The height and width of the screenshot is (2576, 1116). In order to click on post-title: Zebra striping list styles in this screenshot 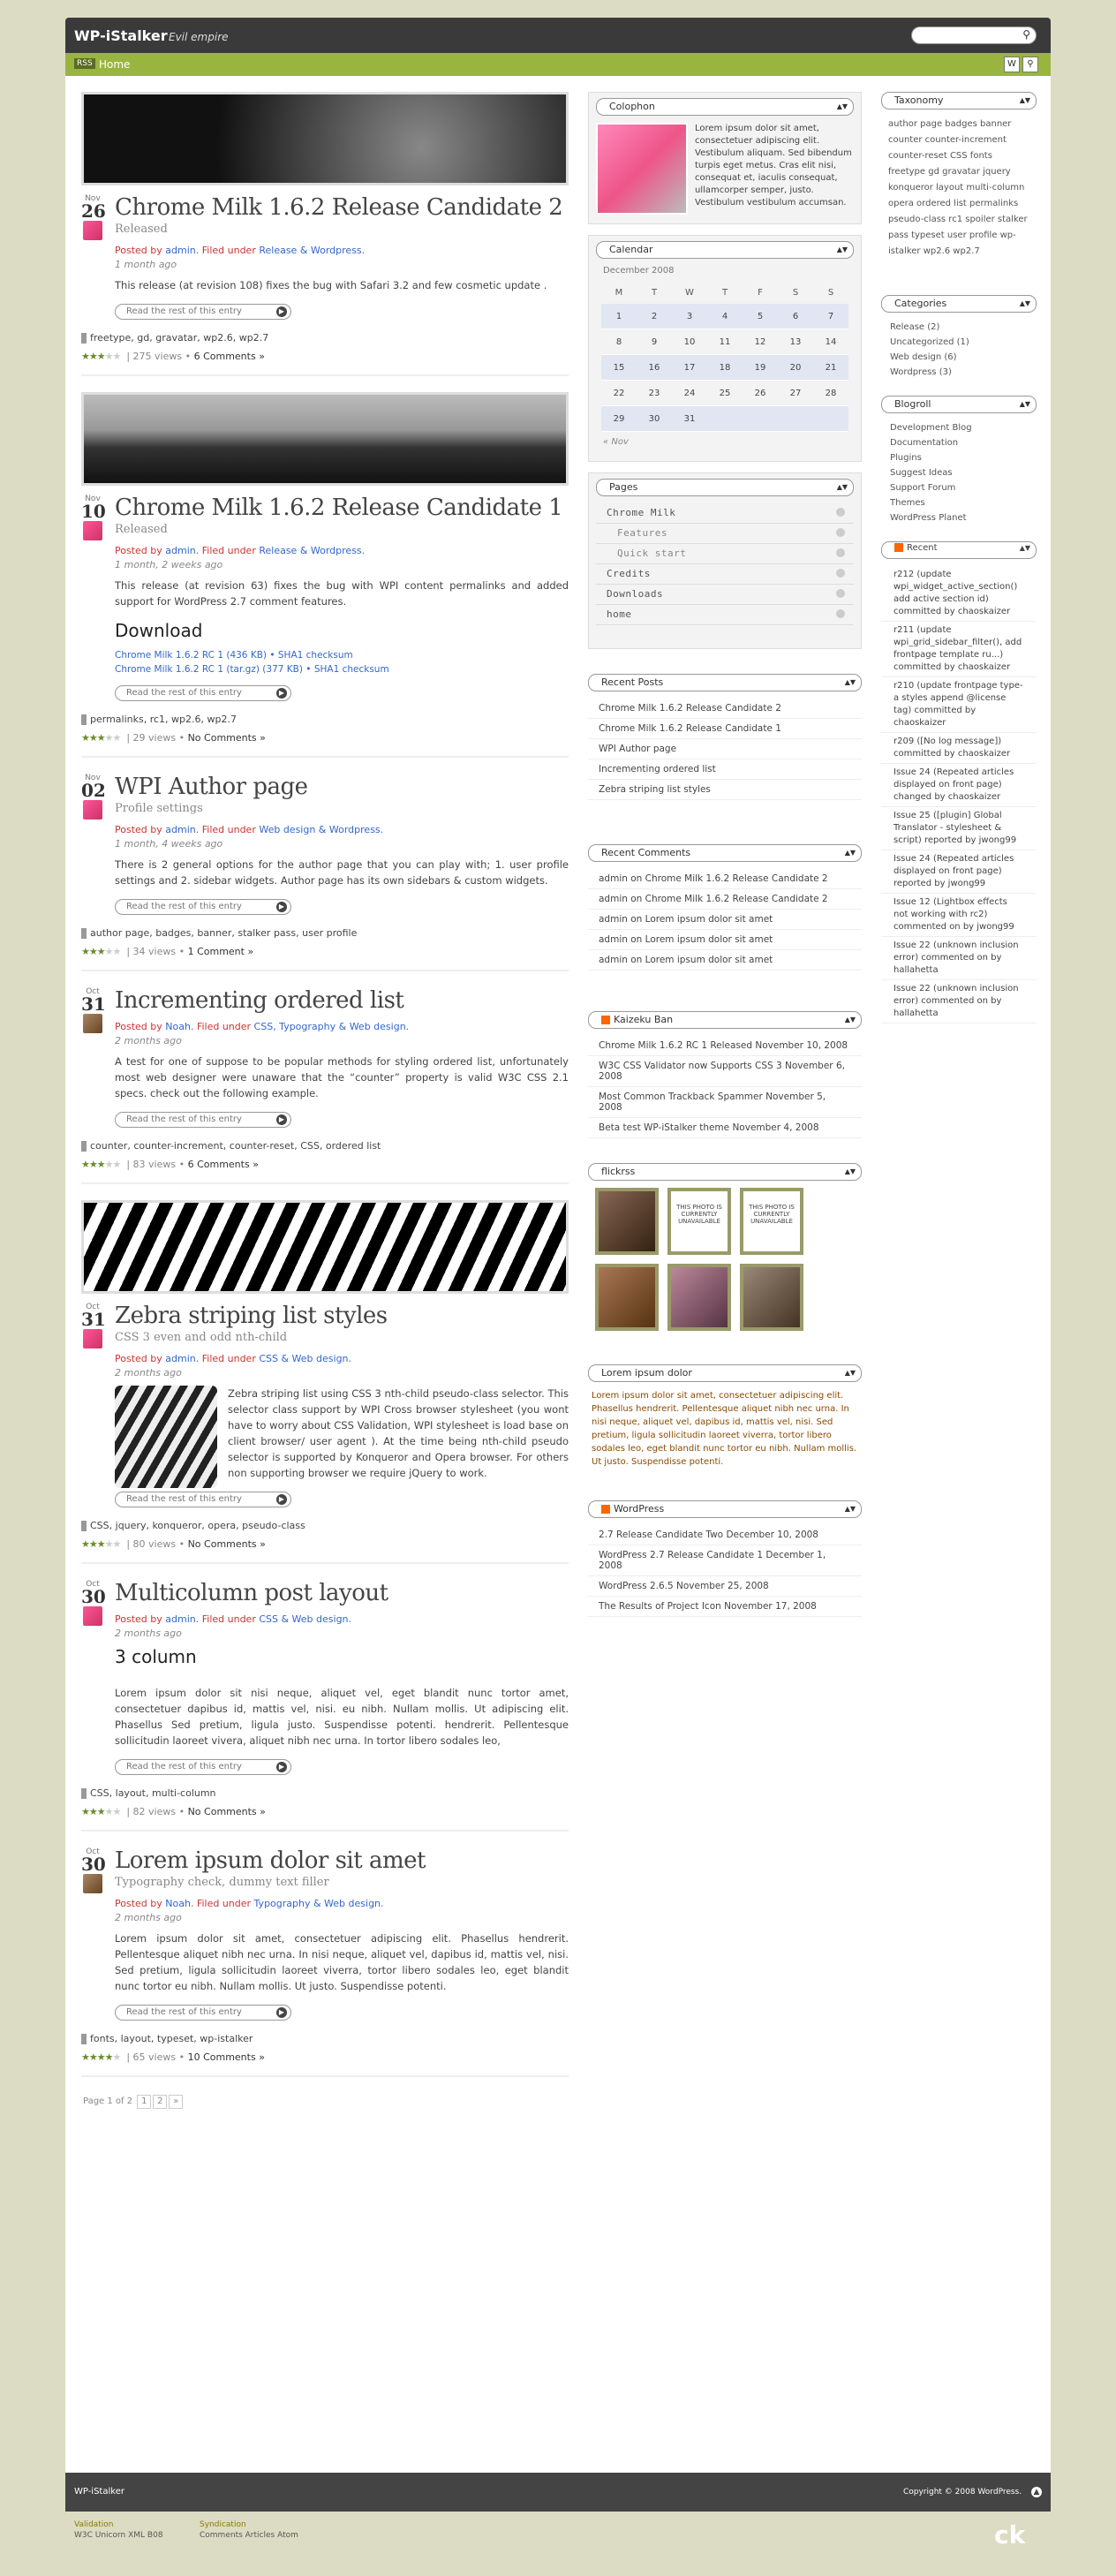, I will do `click(342, 1316)`.